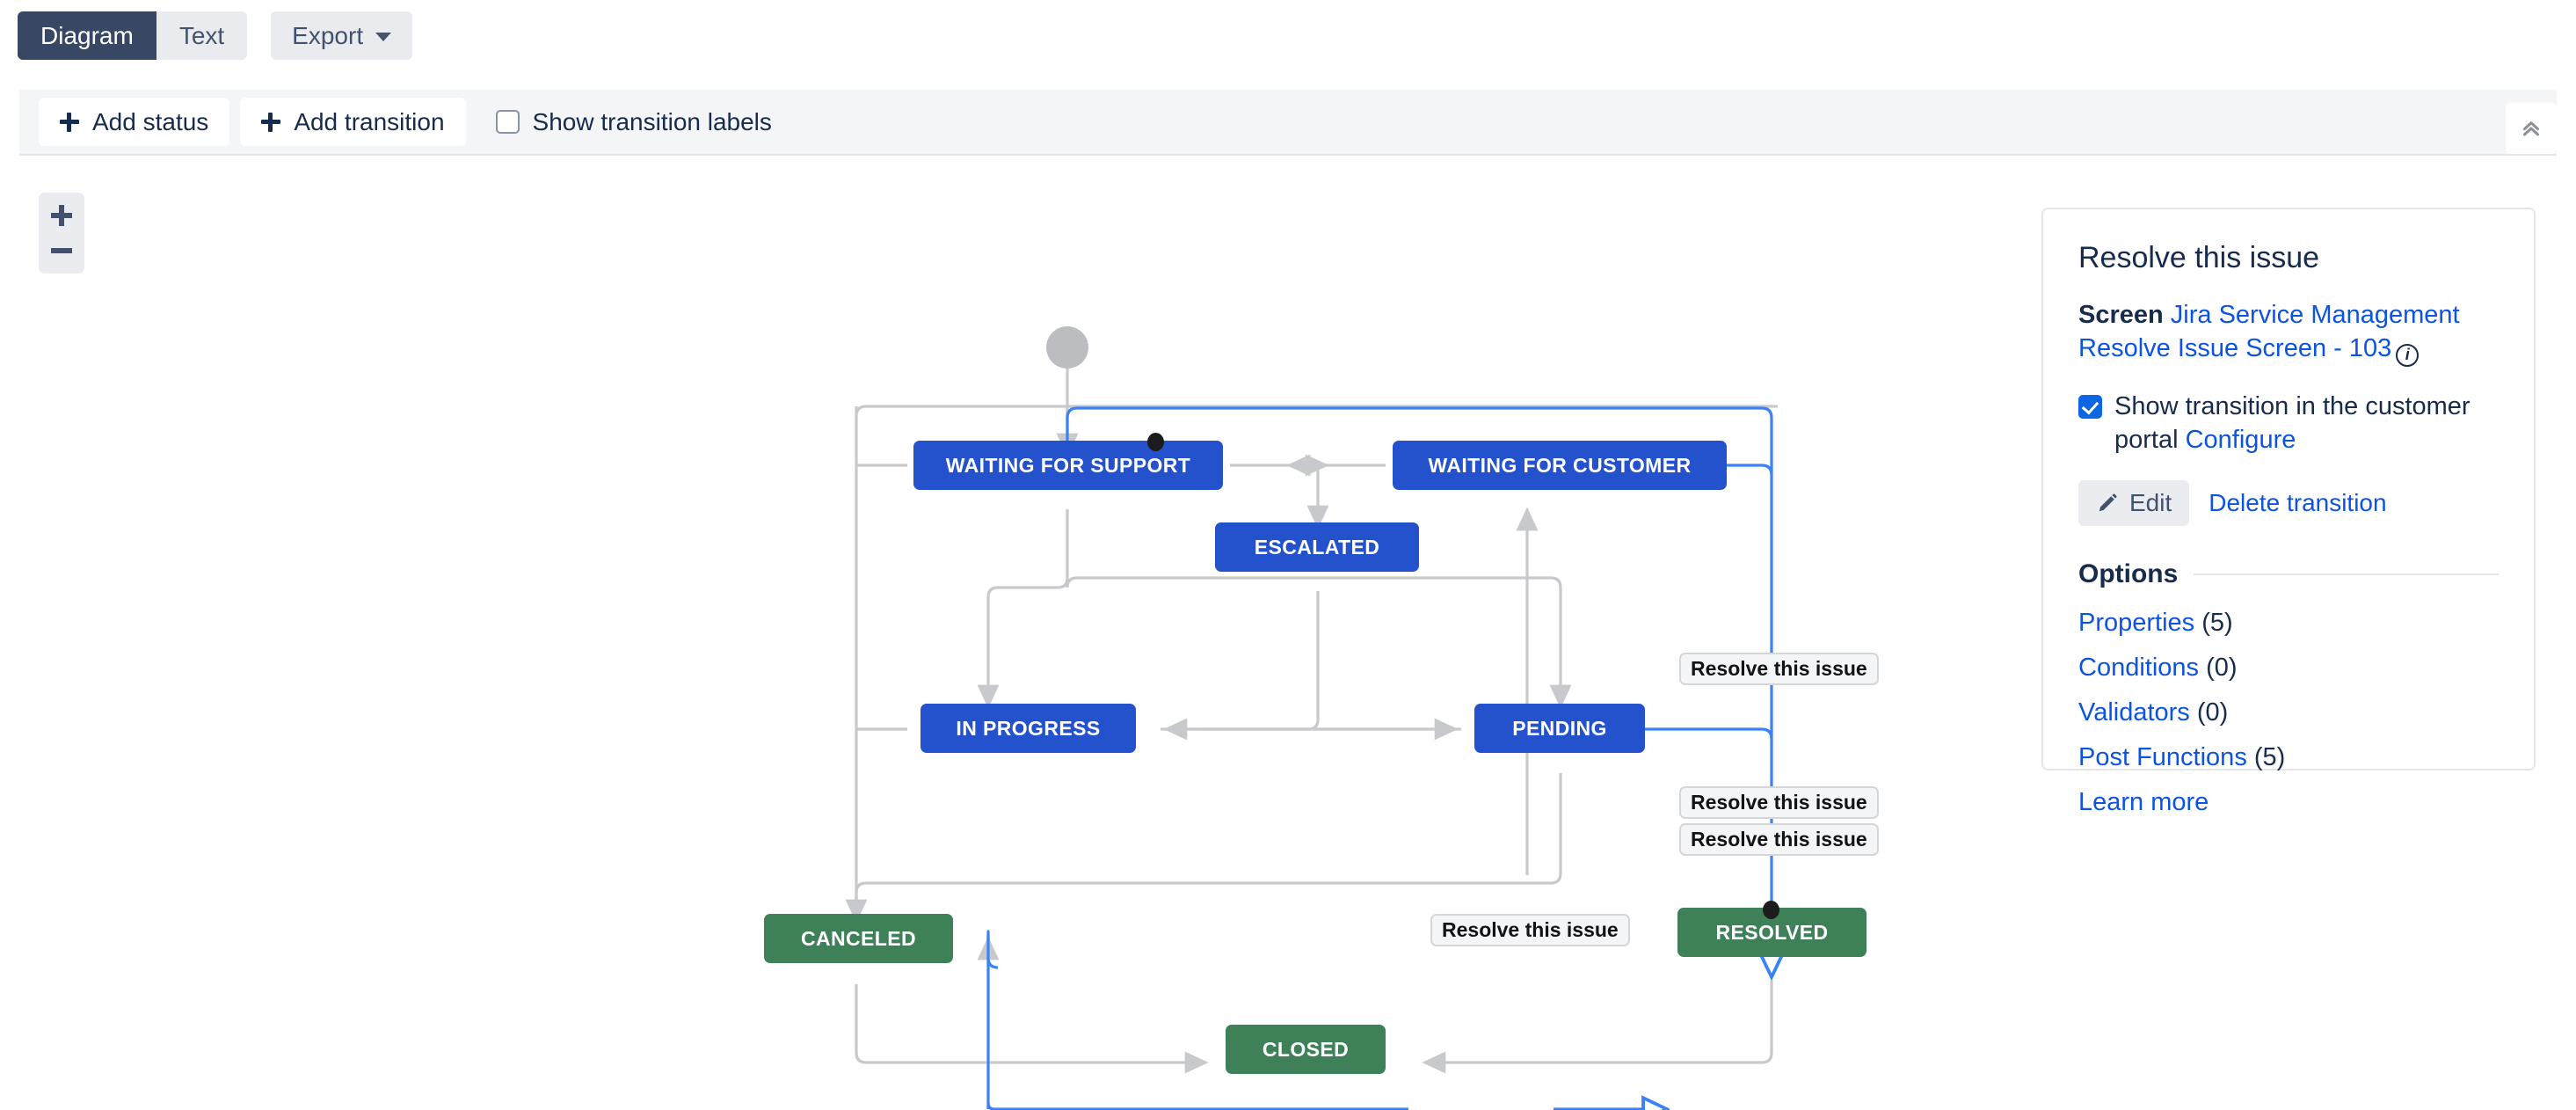 The image size is (2576, 1110). What do you see at coordinates (1288, 35) in the screenshot?
I see `top-tab-bar: Diagram Text Export` at bounding box center [1288, 35].